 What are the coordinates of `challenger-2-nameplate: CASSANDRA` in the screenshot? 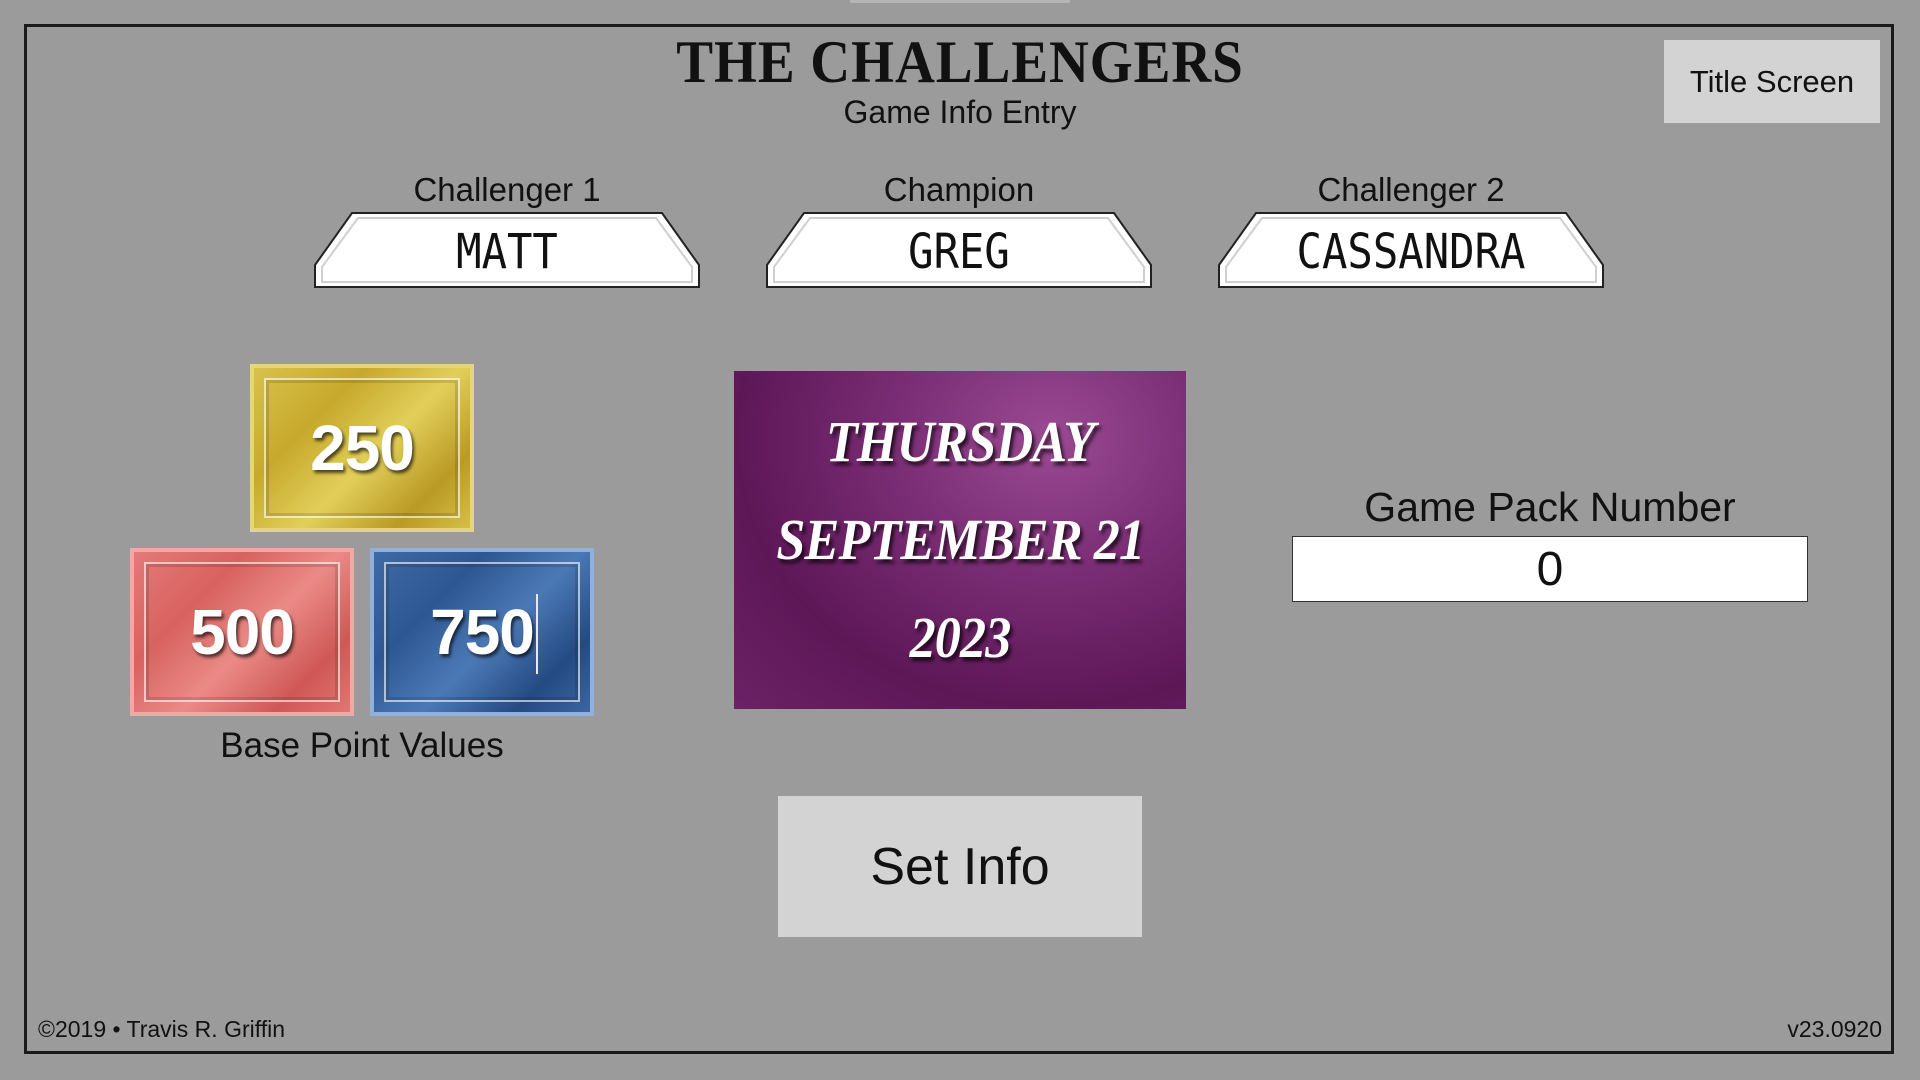 It's located at (1411, 250).